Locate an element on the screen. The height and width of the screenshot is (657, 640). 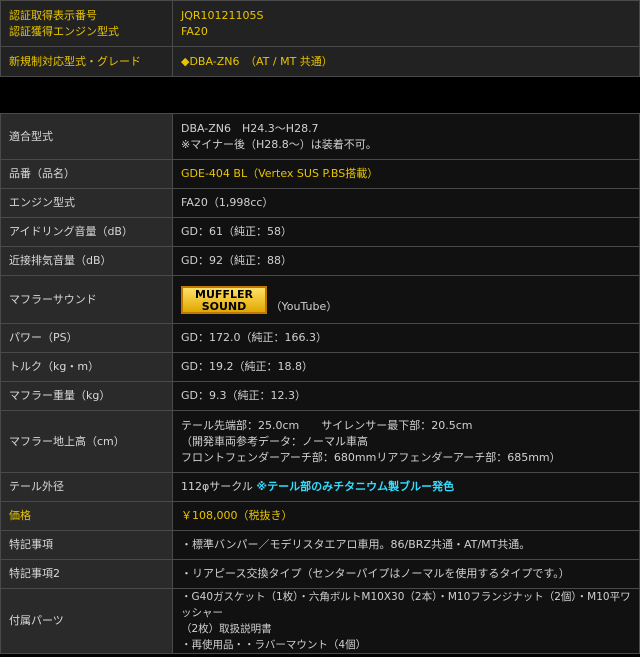
height-line-2: （開発車両参考データ：ノーマル車高 is located at coordinates (274, 441).